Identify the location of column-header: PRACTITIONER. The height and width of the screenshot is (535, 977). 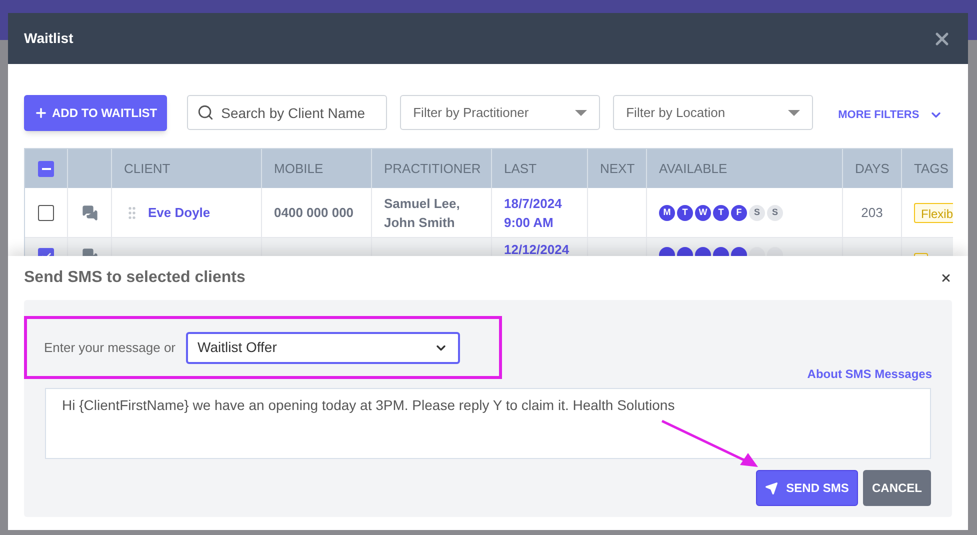
(432, 169).